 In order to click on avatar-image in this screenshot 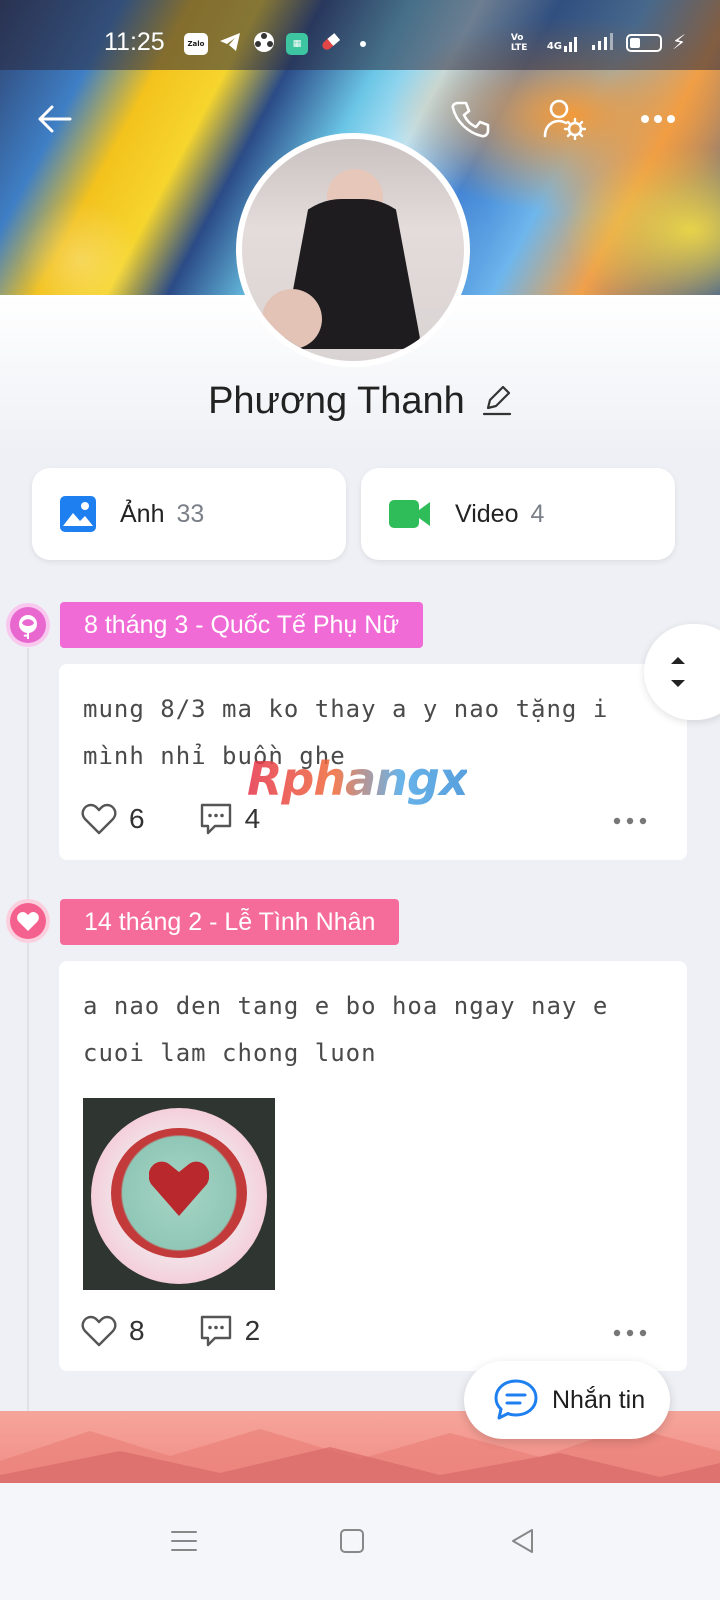, I will do `click(353, 250)`.